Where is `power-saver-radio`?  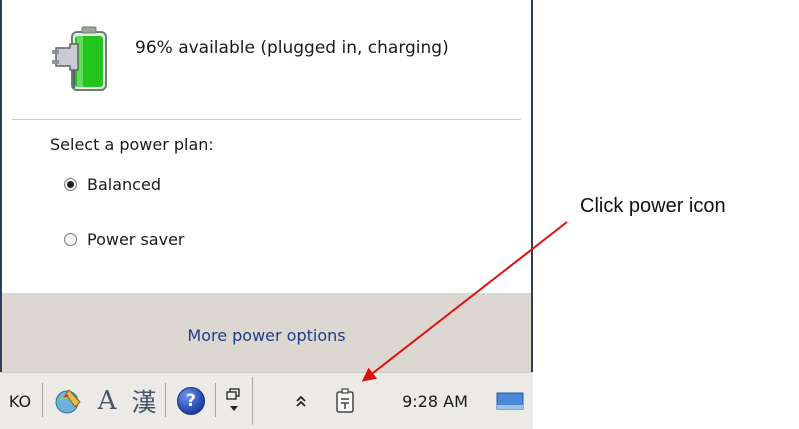 power-saver-radio is located at coordinates (70, 239).